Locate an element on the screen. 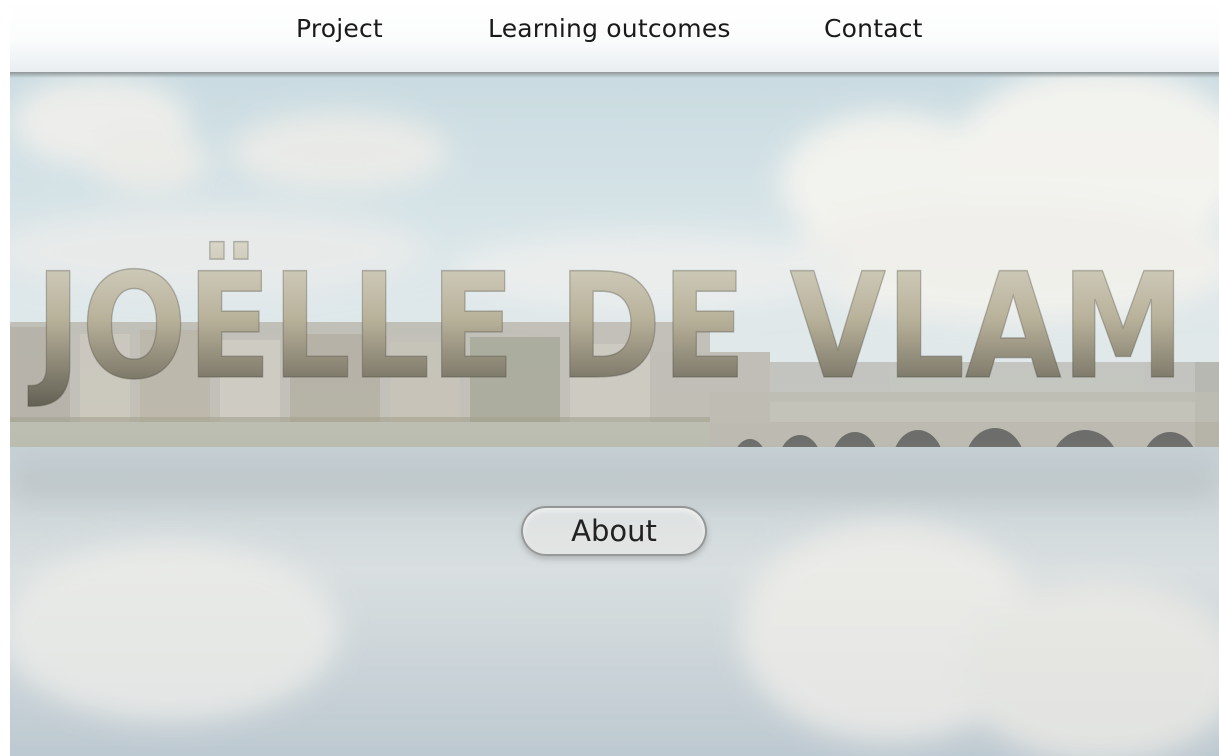  top-navigation: Project Learning outcomes Contact is located at coordinates (614, 36).